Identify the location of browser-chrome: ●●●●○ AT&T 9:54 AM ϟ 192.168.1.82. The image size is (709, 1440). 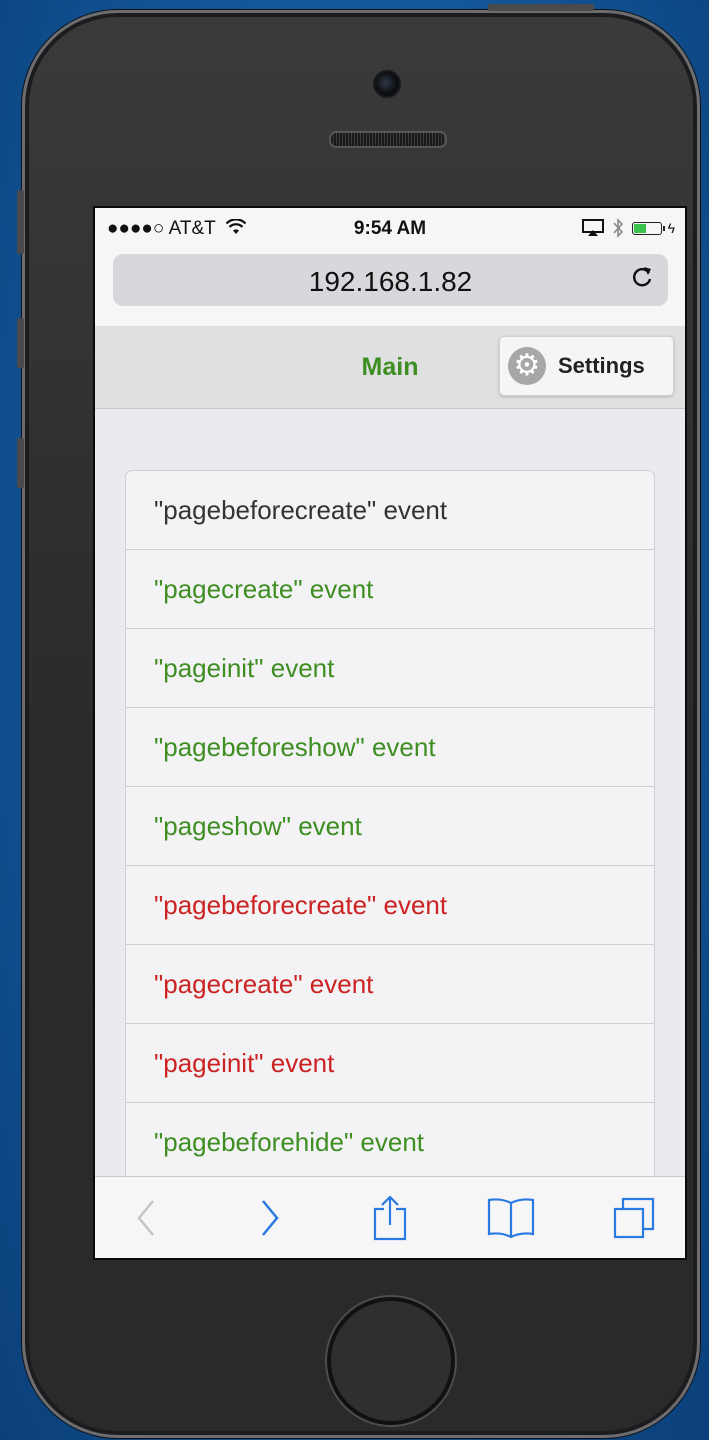
(390, 267).